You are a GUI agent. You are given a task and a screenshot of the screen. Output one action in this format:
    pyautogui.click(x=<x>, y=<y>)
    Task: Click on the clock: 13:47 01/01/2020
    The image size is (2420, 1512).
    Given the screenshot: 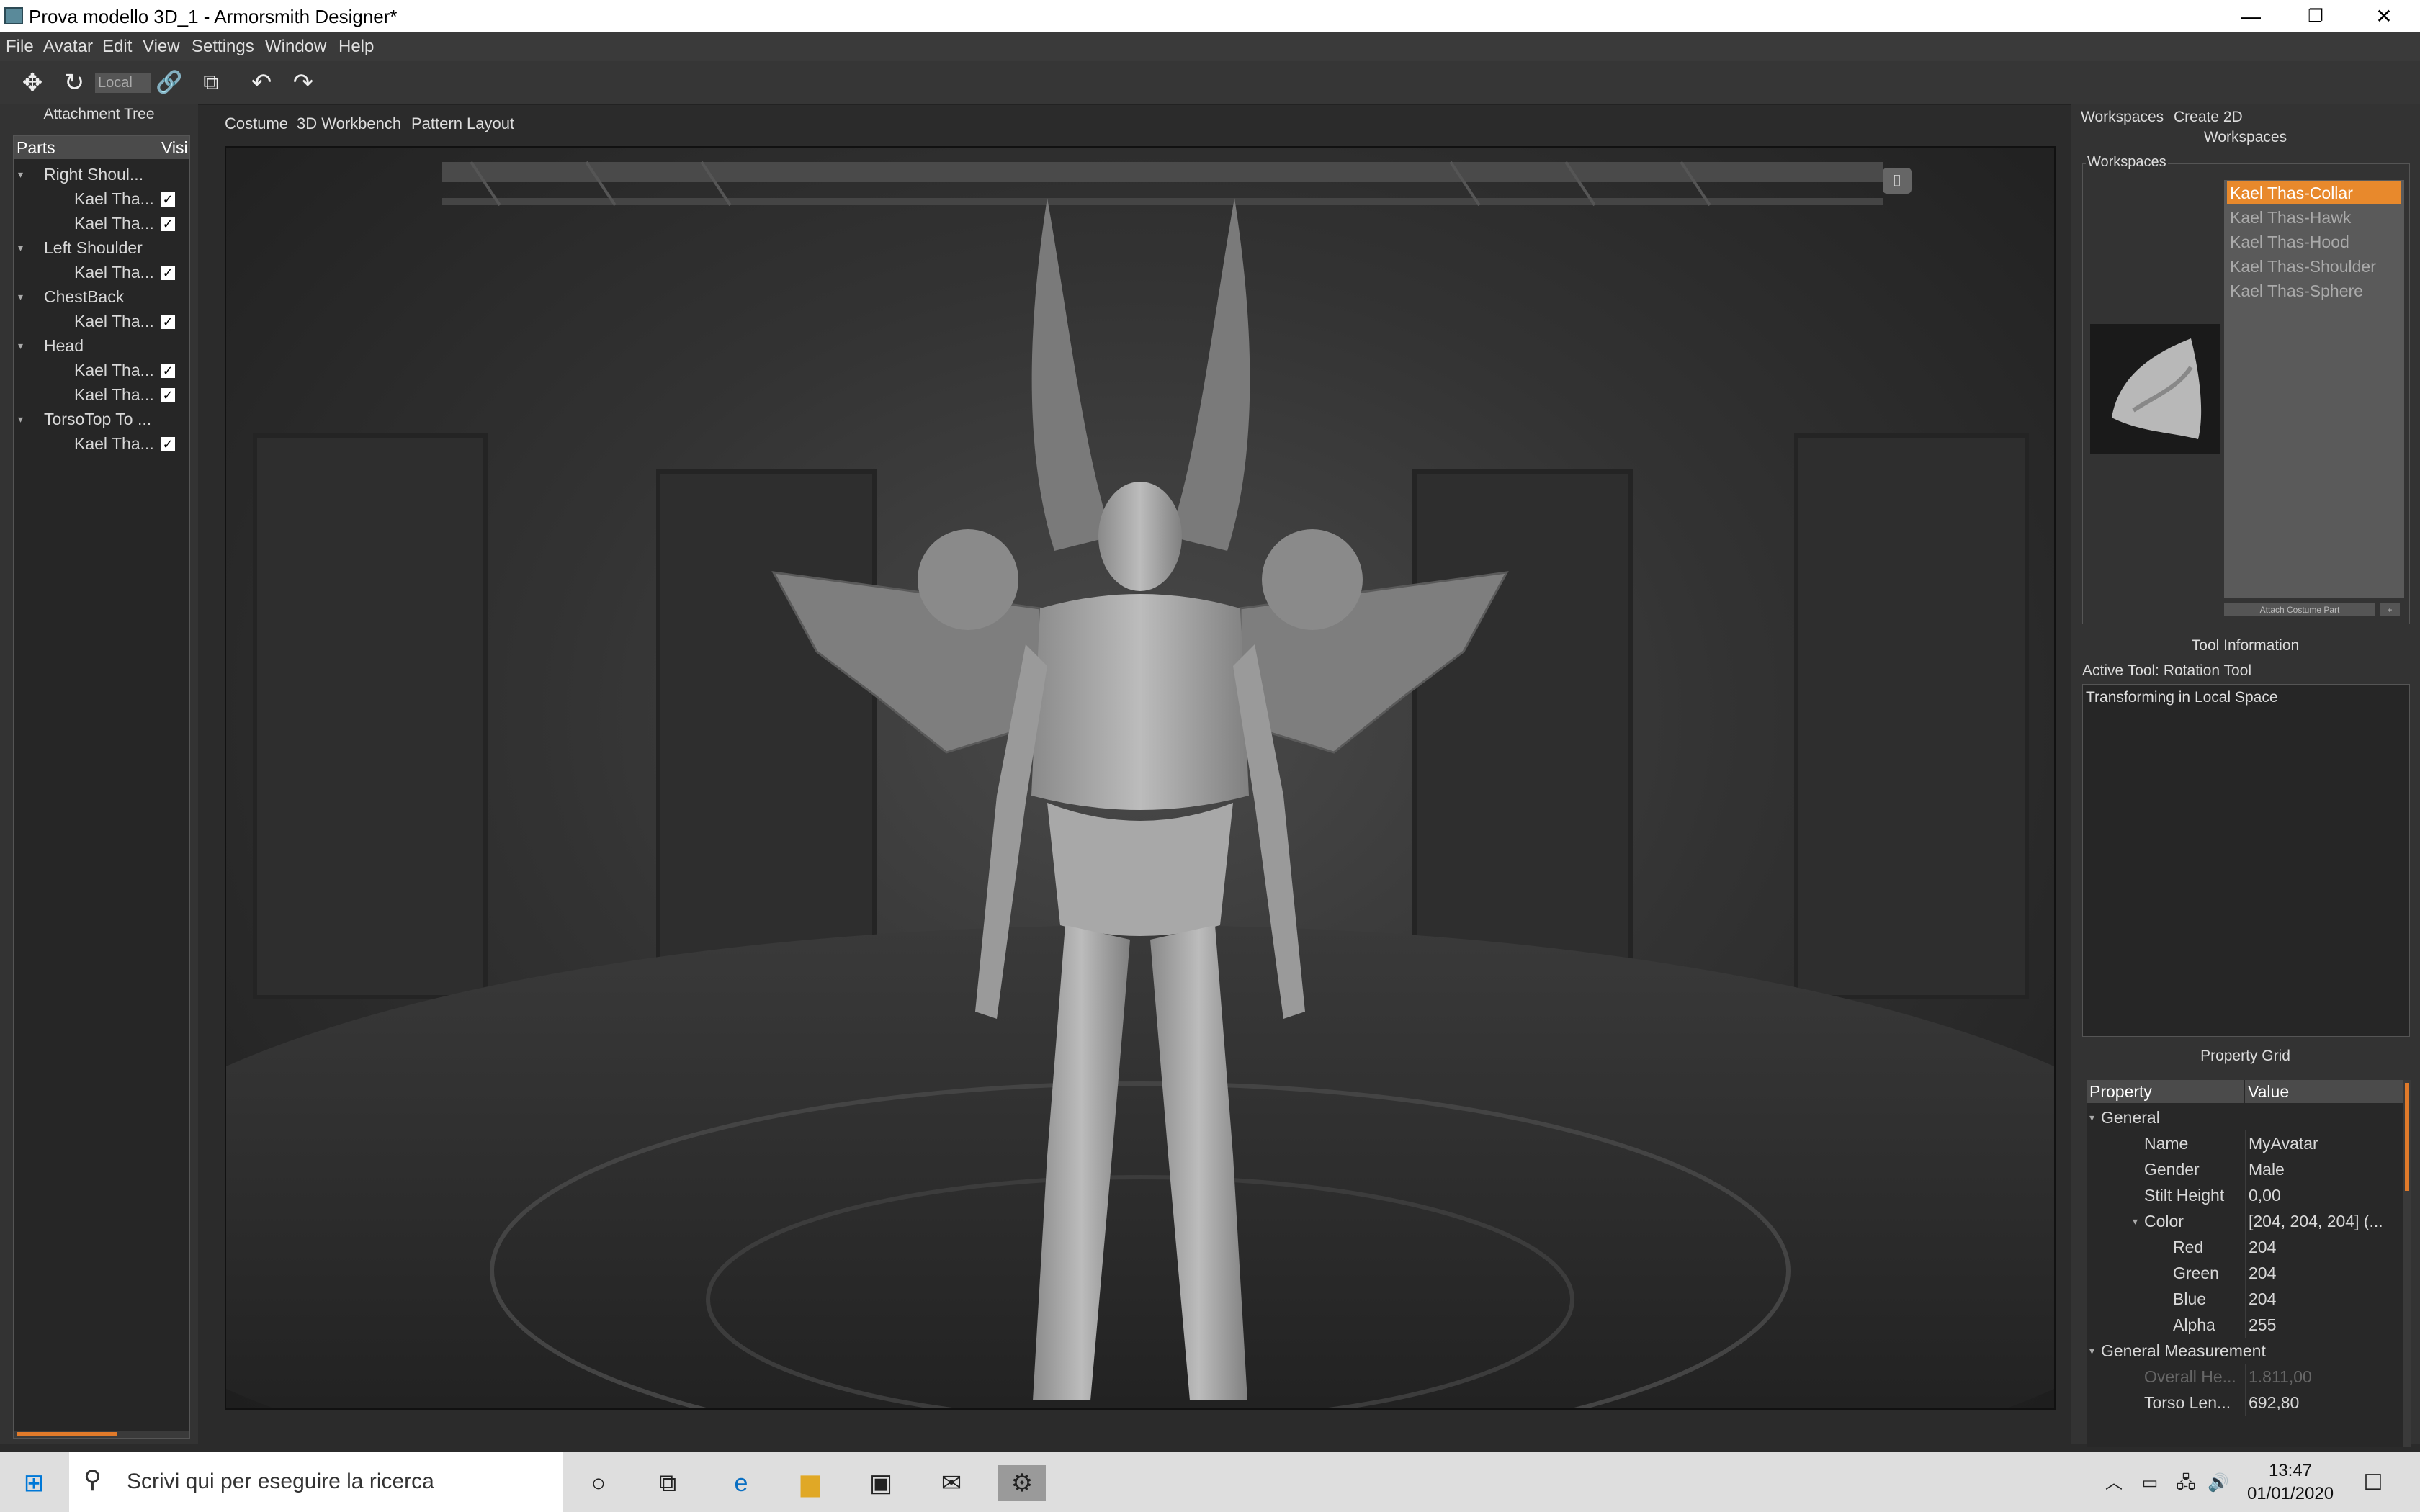 What is the action you would take?
    pyautogui.click(x=2290, y=1482)
    